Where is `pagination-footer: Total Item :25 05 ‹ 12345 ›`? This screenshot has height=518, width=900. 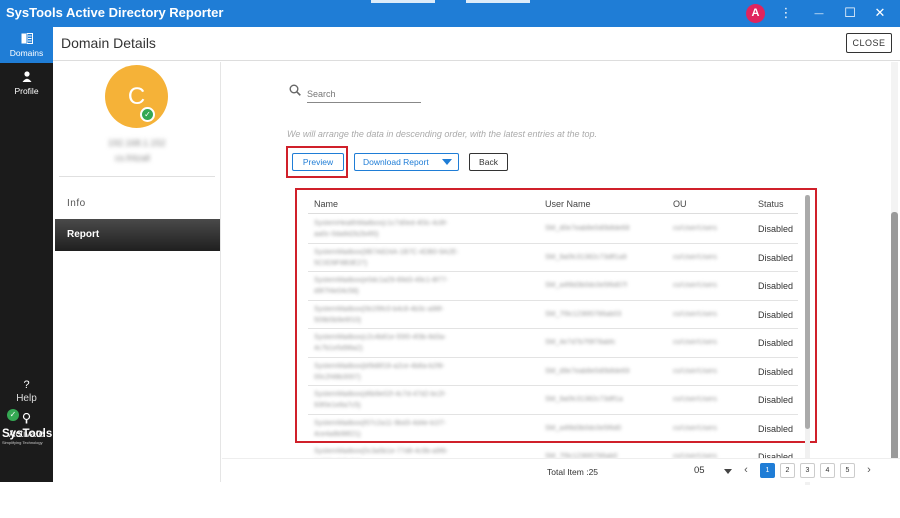 pagination-footer: Total Item :25 05 ‹ 12345 › is located at coordinates (561, 470).